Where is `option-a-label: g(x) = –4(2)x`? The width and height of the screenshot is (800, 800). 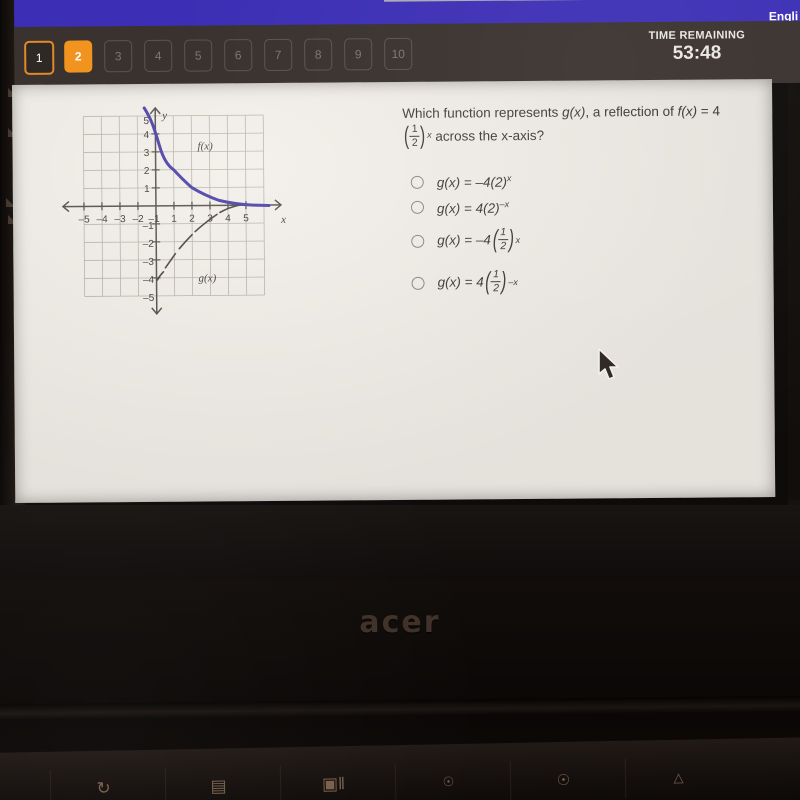 option-a-label: g(x) = –4(2)x is located at coordinates (474, 182).